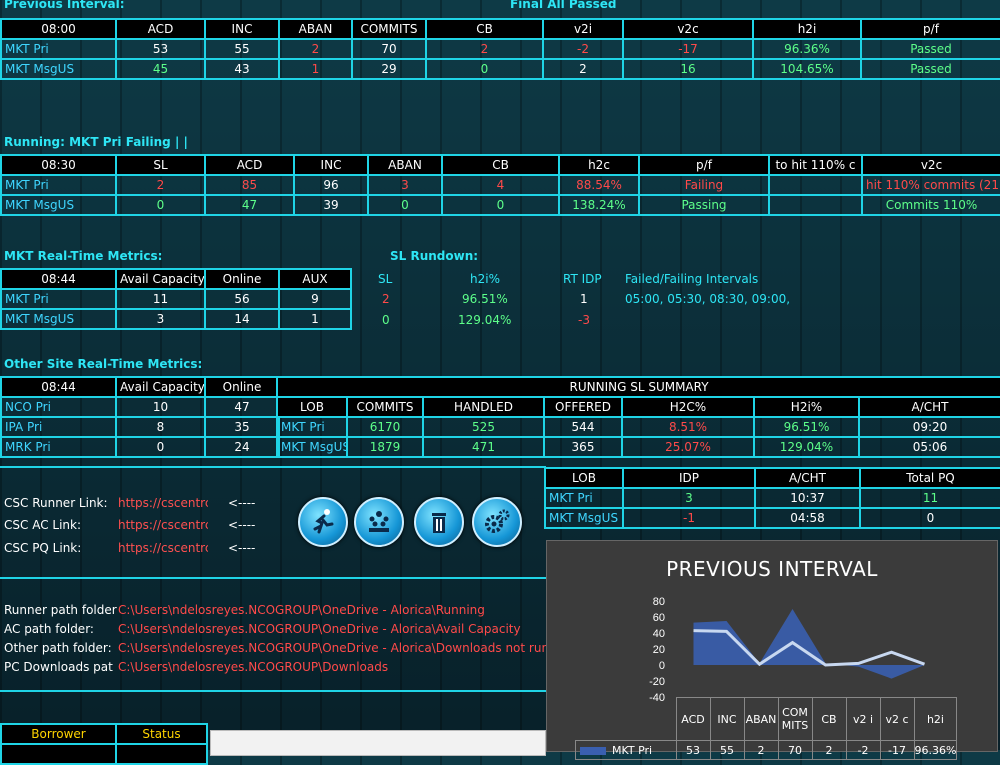 Image resolution: width=1000 pixels, height=765 pixels. What do you see at coordinates (930, 205) in the screenshot?
I see `table-cell: Commits 110%` at bounding box center [930, 205].